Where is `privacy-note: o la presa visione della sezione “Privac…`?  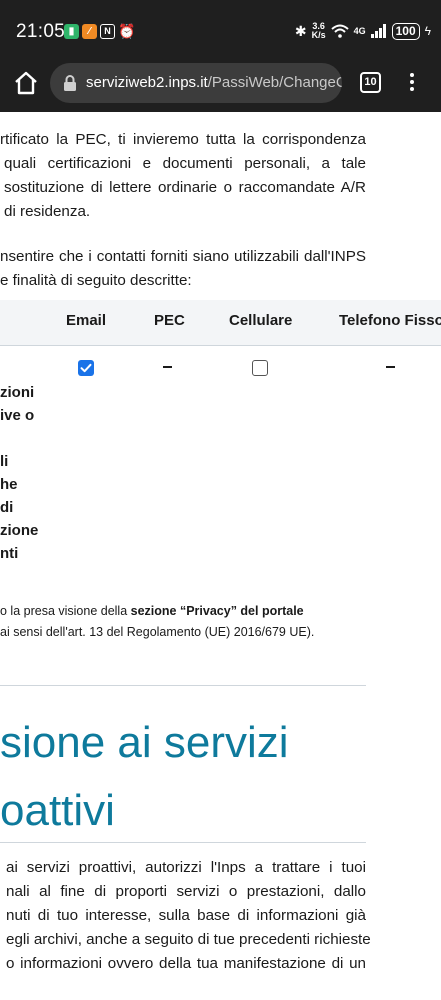
privacy-note: o la presa visione della sezione “Privac… is located at coordinates (157, 622).